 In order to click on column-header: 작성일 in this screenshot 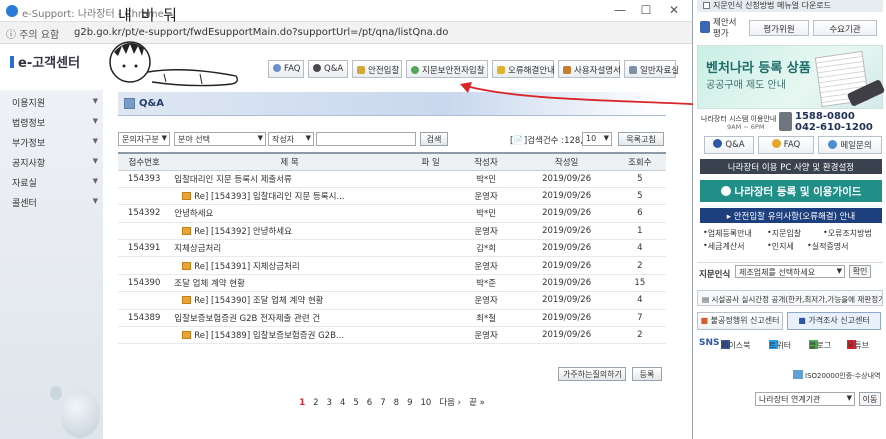, I will do `click(566, 161)`.